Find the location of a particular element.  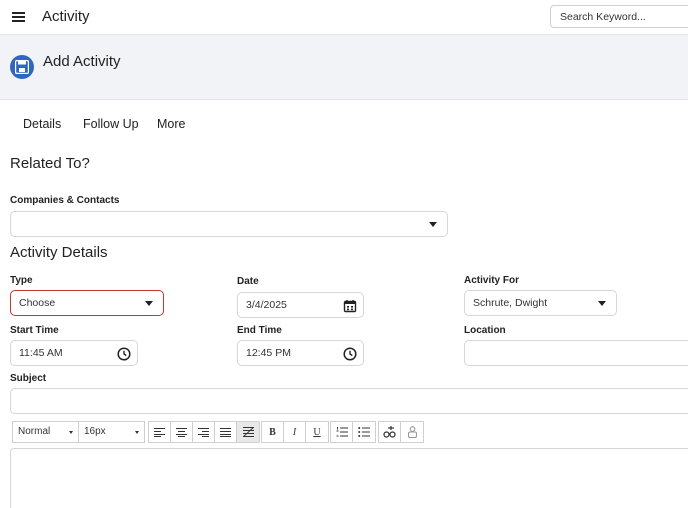

date-field: 3/4/2025 is located at coordinates (300, 305).